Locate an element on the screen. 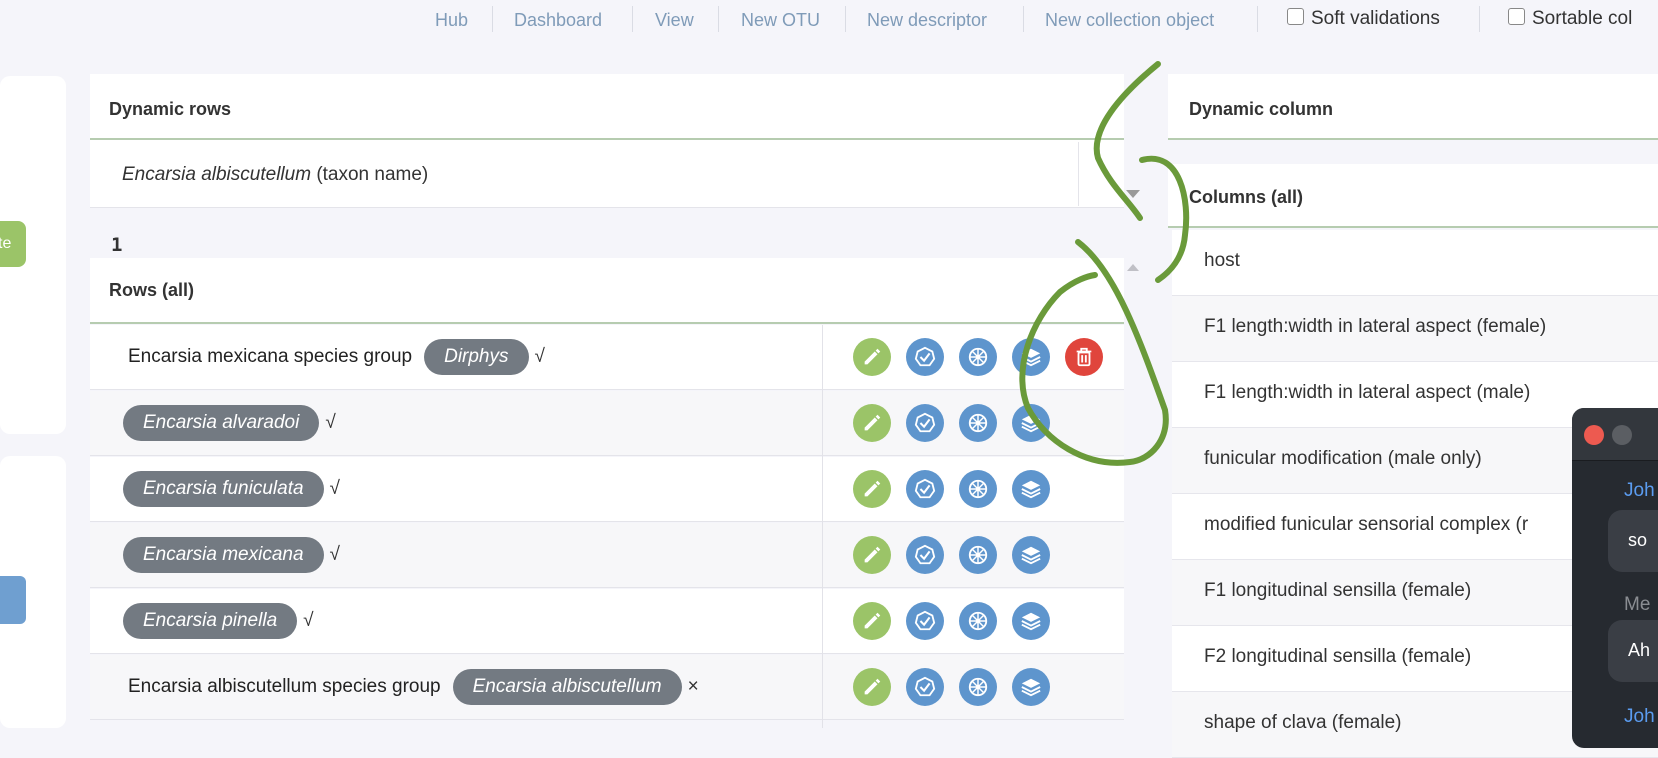 Image resolution: width=1658 pixels, height=758 pixels. column-item-label: funicular modification (male only) is located at coordinates (1343, 458).